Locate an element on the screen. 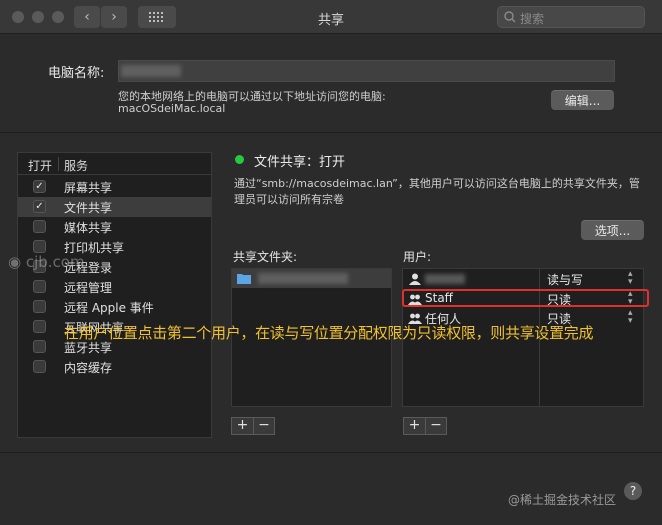 This screenshot has height=525, width=662. search-placeholder: 搜索 is located at coordinates (532, 19).